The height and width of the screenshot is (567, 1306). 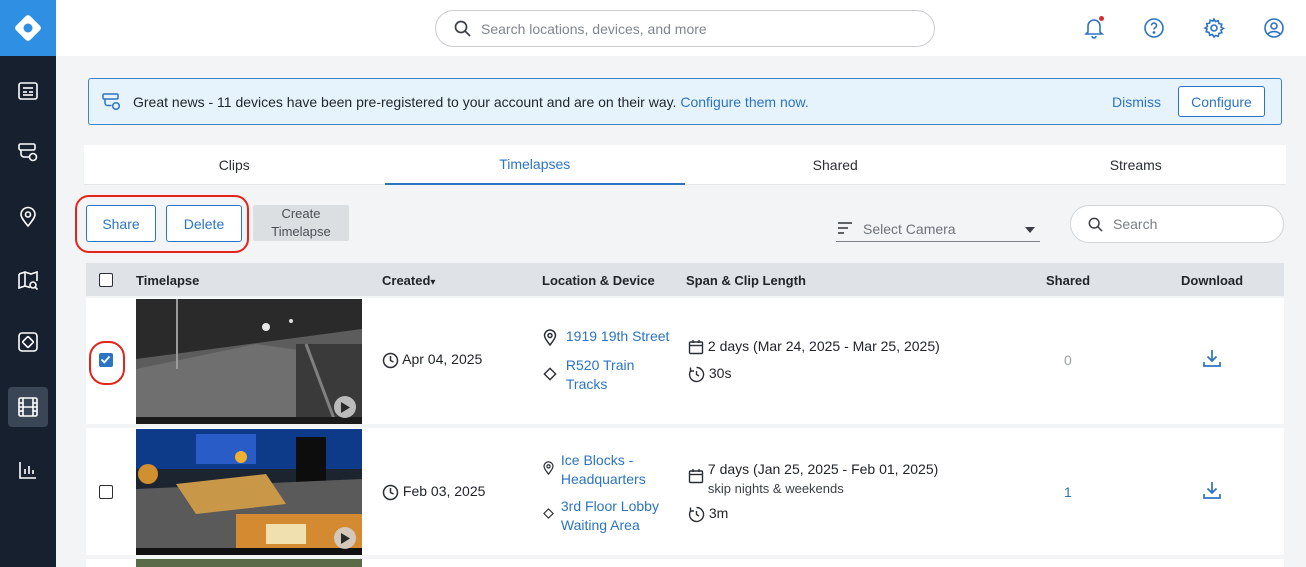 I want to click on bar-chart-icon, so click(x=27, y=470).